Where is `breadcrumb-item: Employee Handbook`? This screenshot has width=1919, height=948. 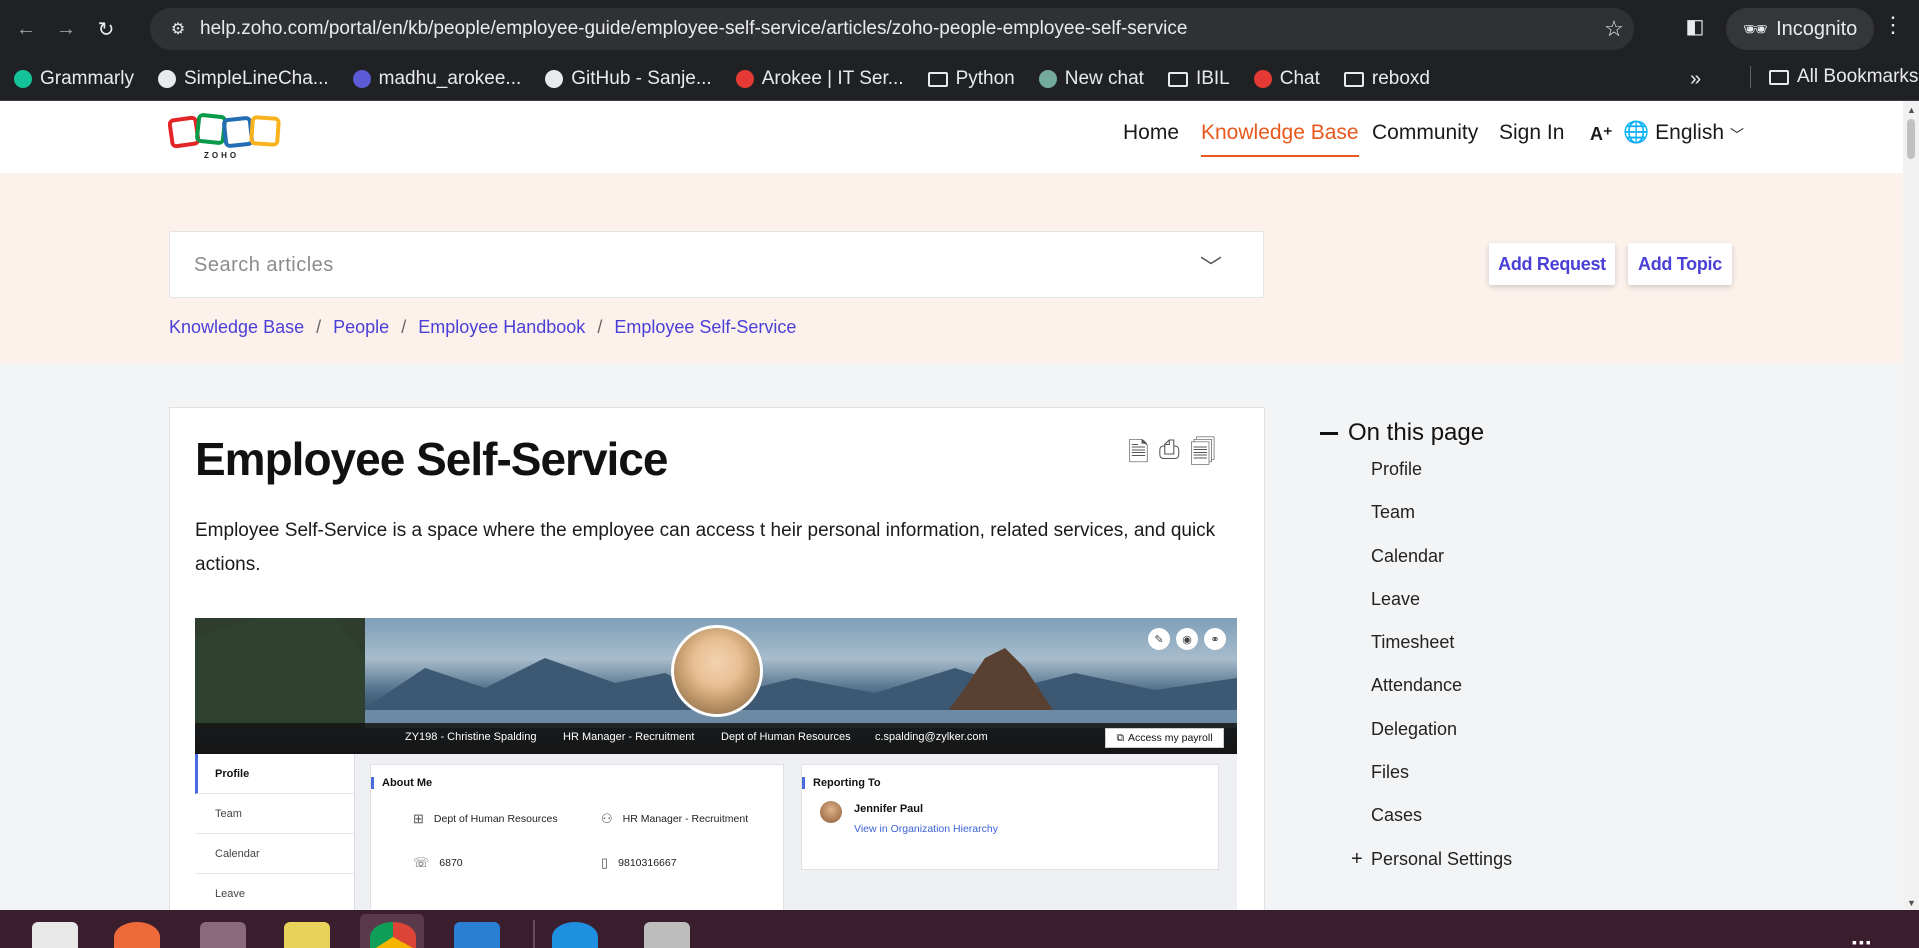 breadcrumb-item: Employee Handbook is located at coordinates (501, 327).